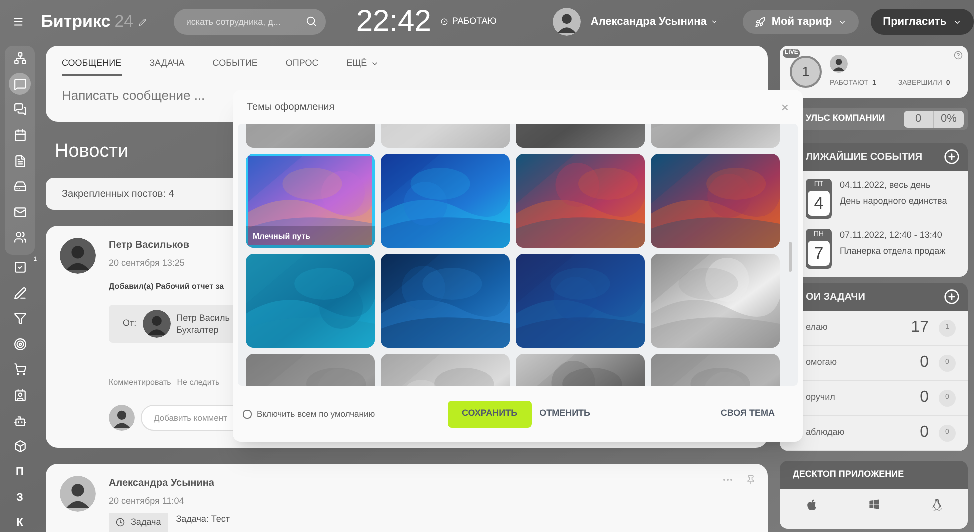 The width and height of the screenshot is (974, 532). I want to click on post-date: 20 сентября 11:04, so click(147, 501).